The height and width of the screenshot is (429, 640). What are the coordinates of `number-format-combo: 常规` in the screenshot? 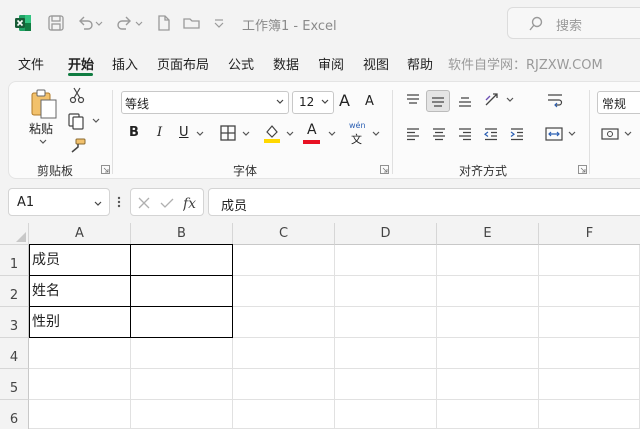 It's located at (618, 102).